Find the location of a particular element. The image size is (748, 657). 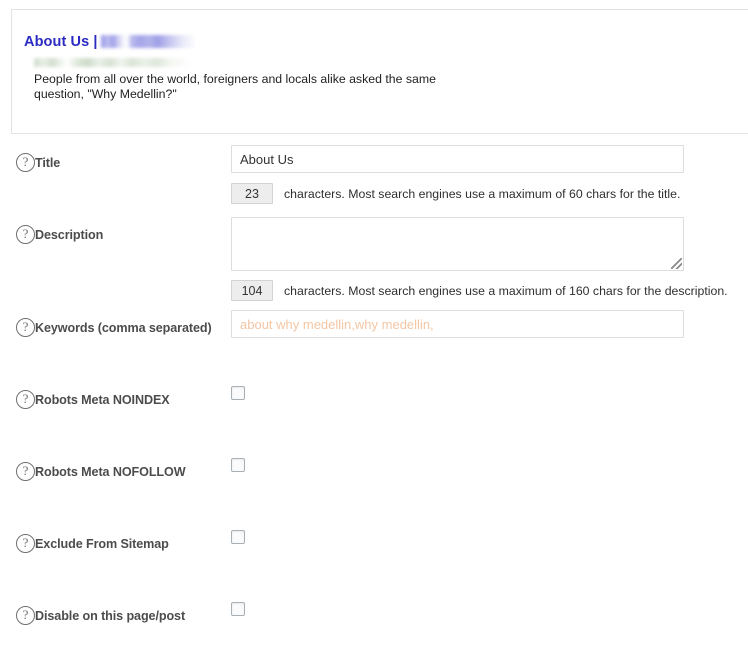

label-robots-nofollow-text: Robots Meta NOFOLLOW is located at coordinates (110, 471).